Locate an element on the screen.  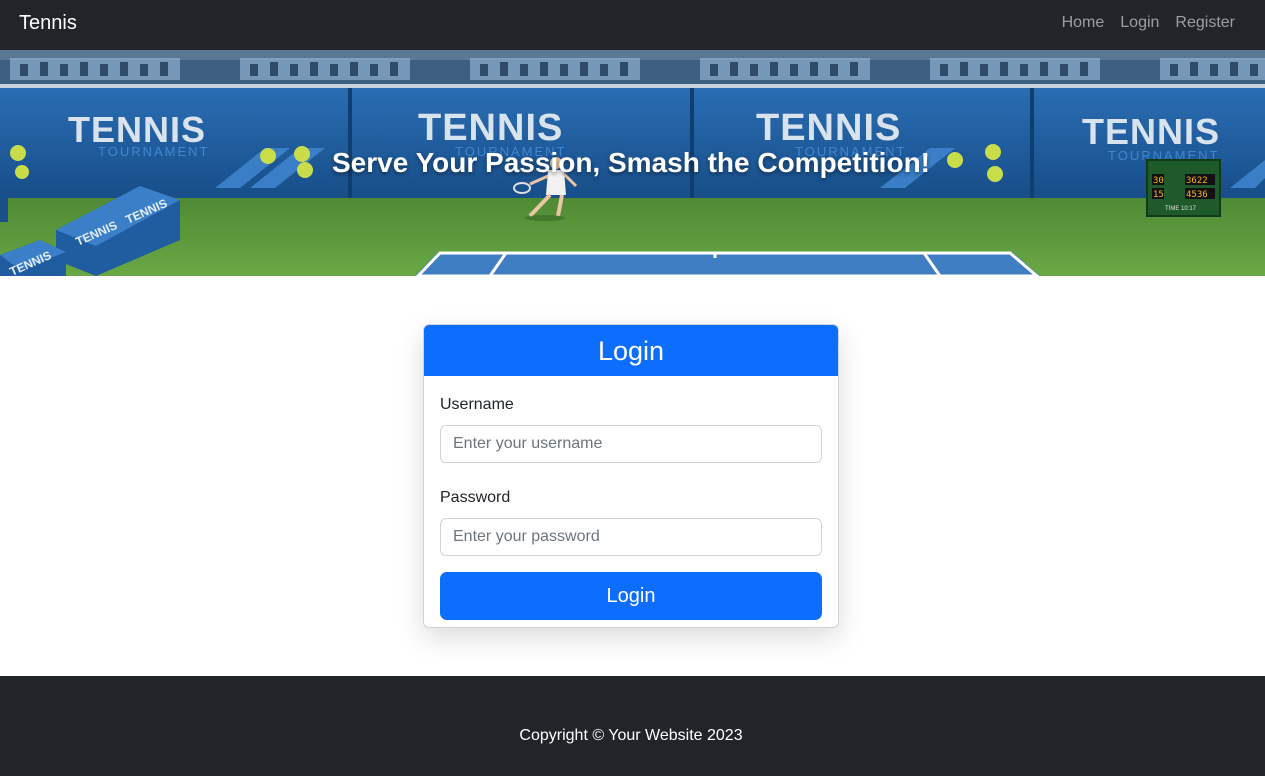
footer-copyright: Copyright © Your Website 2023 is located at coordinates (631, 735).